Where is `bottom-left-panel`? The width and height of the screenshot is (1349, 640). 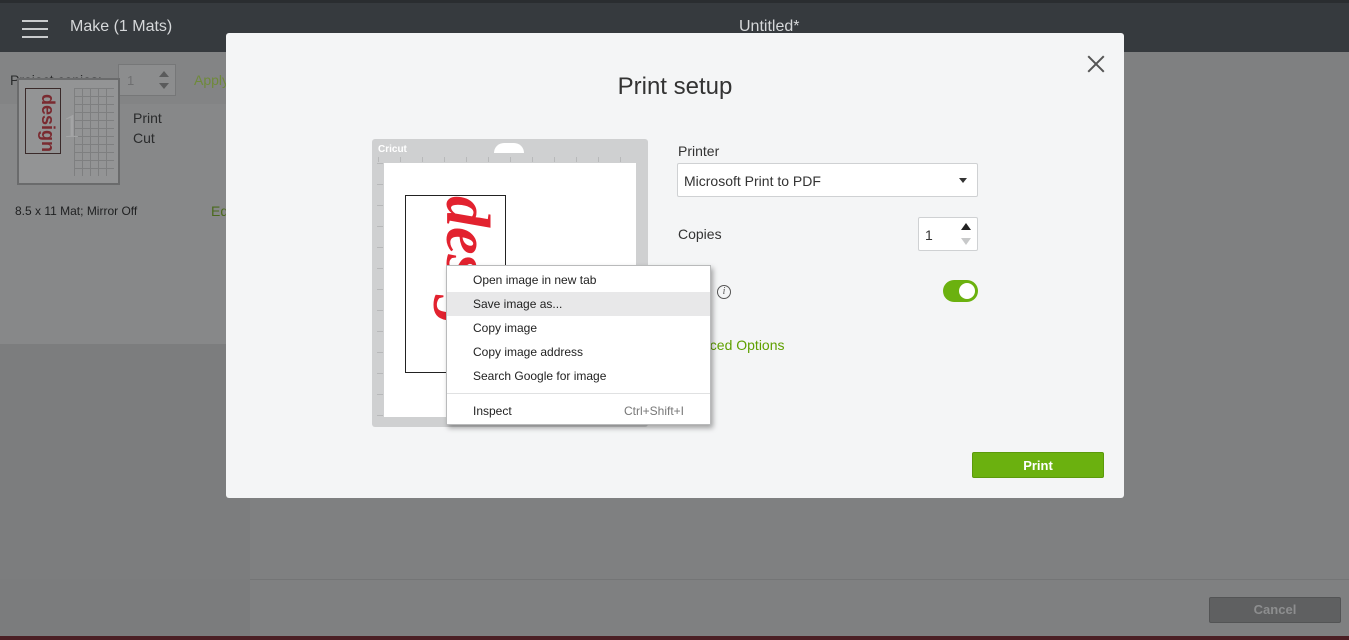 bottom-left-panel is located at coordinates (125, 609).